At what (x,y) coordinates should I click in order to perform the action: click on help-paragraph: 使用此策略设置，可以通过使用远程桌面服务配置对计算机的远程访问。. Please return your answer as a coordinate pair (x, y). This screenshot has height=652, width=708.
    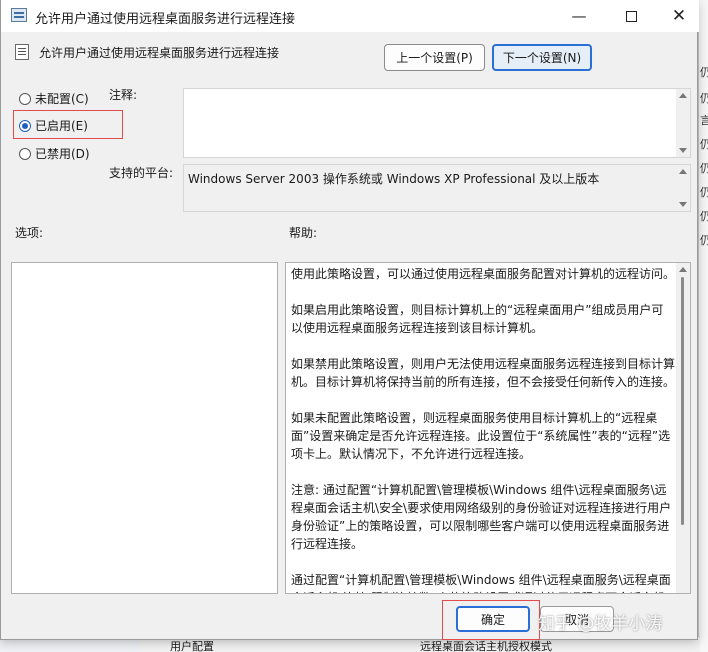
    Looking at the image, I should click on (483, 274).